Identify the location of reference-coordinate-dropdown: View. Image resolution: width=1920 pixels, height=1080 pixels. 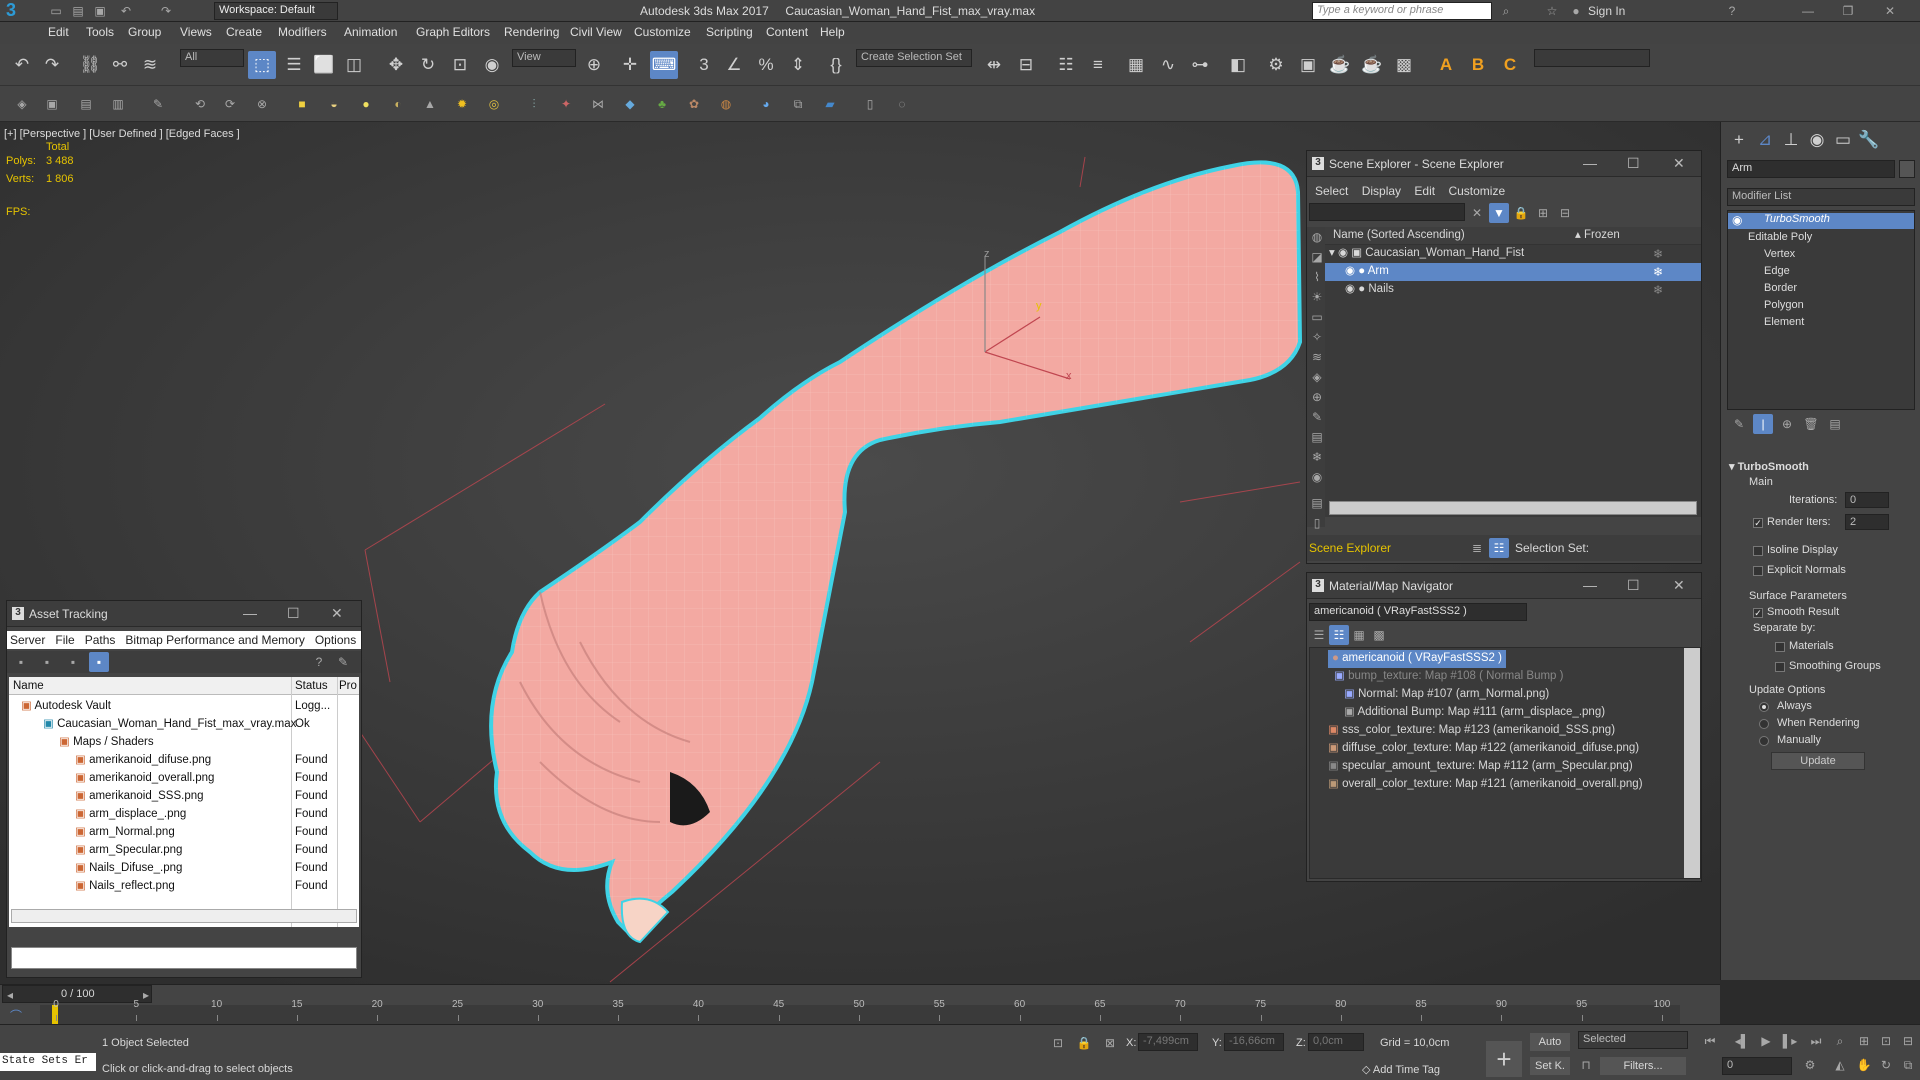
(544, 58).